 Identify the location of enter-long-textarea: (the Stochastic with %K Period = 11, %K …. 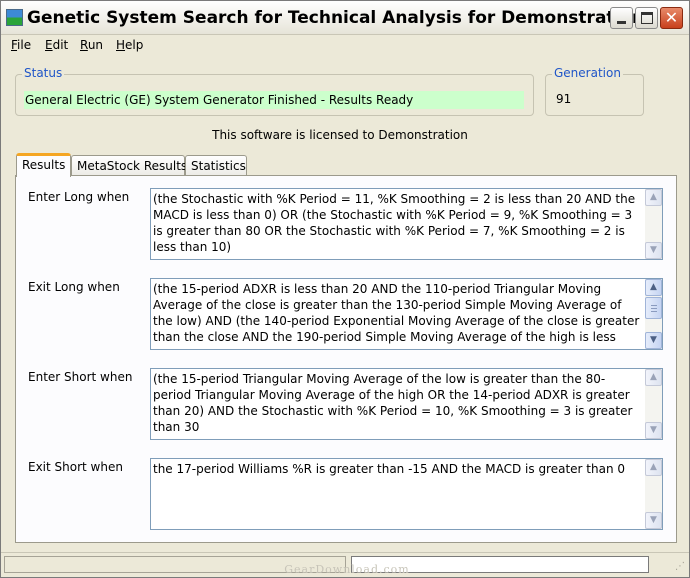
(406, 224).